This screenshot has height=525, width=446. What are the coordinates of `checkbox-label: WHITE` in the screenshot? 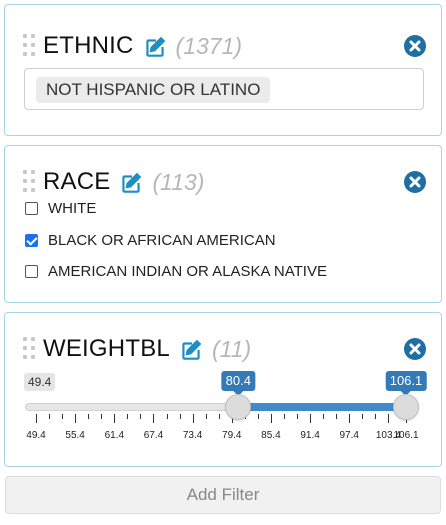 It's located at (72, 208).